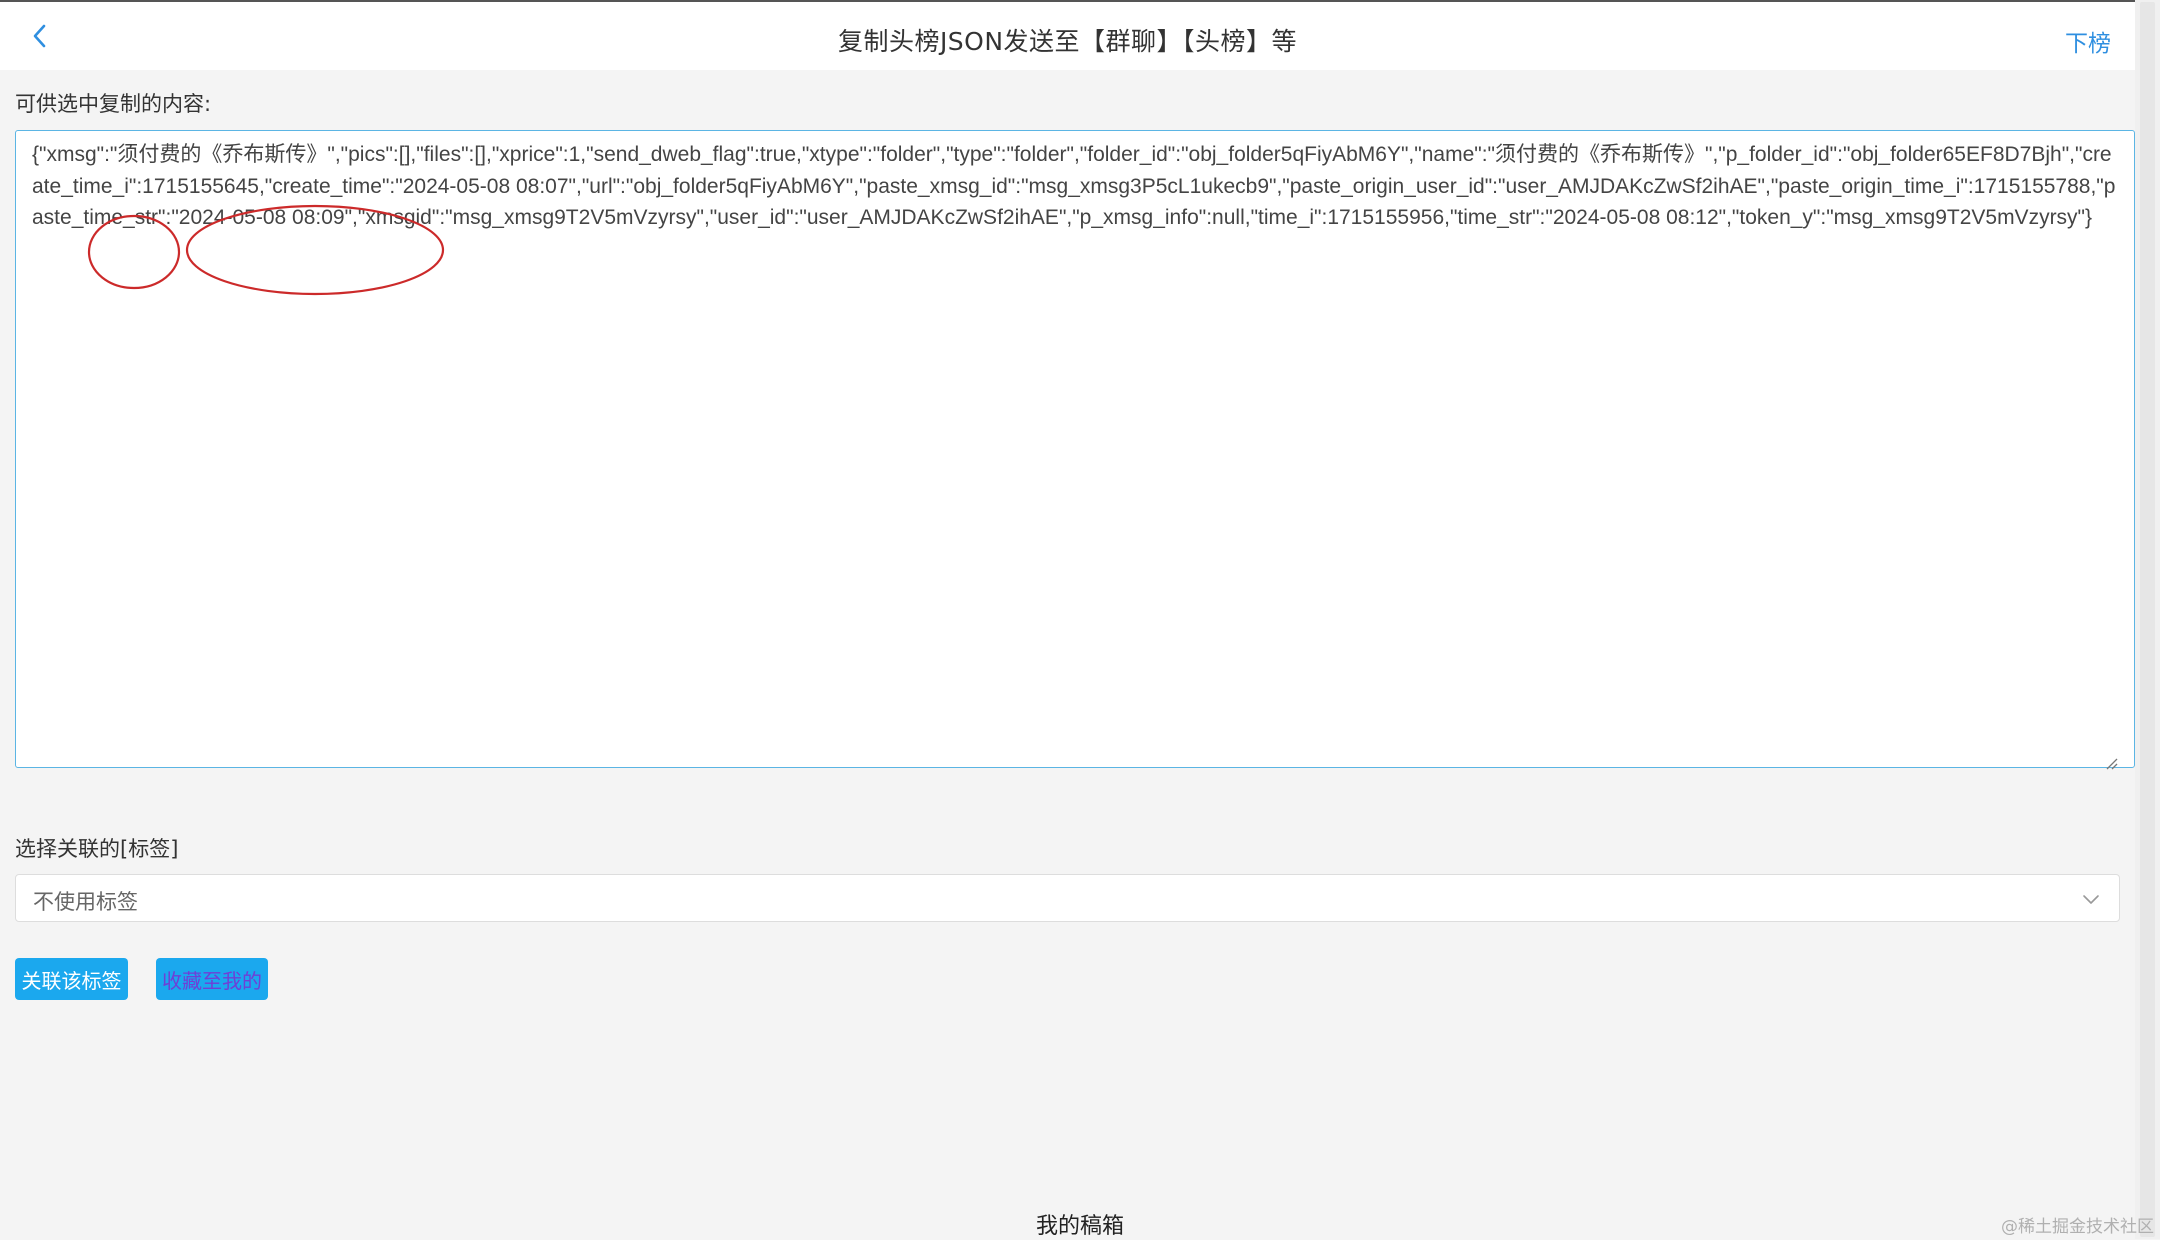  I want to click on link-tag-button: 关联该标签, so click(71, 979).